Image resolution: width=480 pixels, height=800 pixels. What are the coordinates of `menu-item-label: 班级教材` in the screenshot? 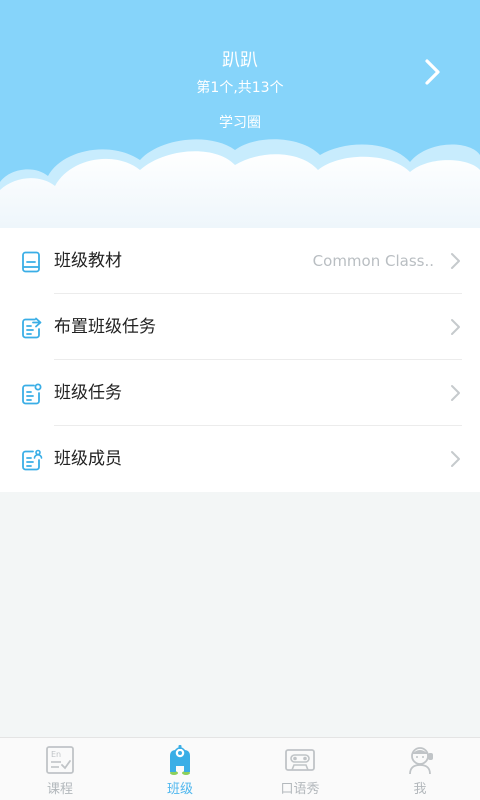 It's located at (88, 261).